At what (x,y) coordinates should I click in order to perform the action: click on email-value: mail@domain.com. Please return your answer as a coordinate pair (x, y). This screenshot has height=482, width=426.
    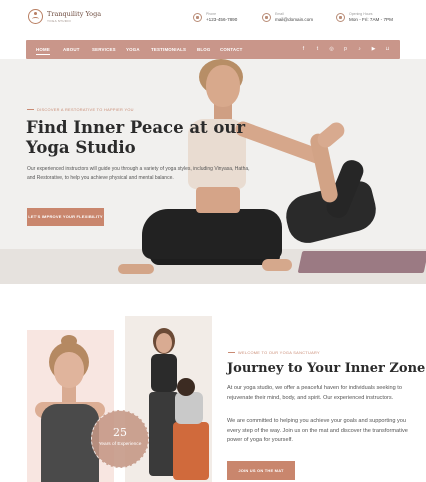
    Looking at the image, I should click on (294, 19).